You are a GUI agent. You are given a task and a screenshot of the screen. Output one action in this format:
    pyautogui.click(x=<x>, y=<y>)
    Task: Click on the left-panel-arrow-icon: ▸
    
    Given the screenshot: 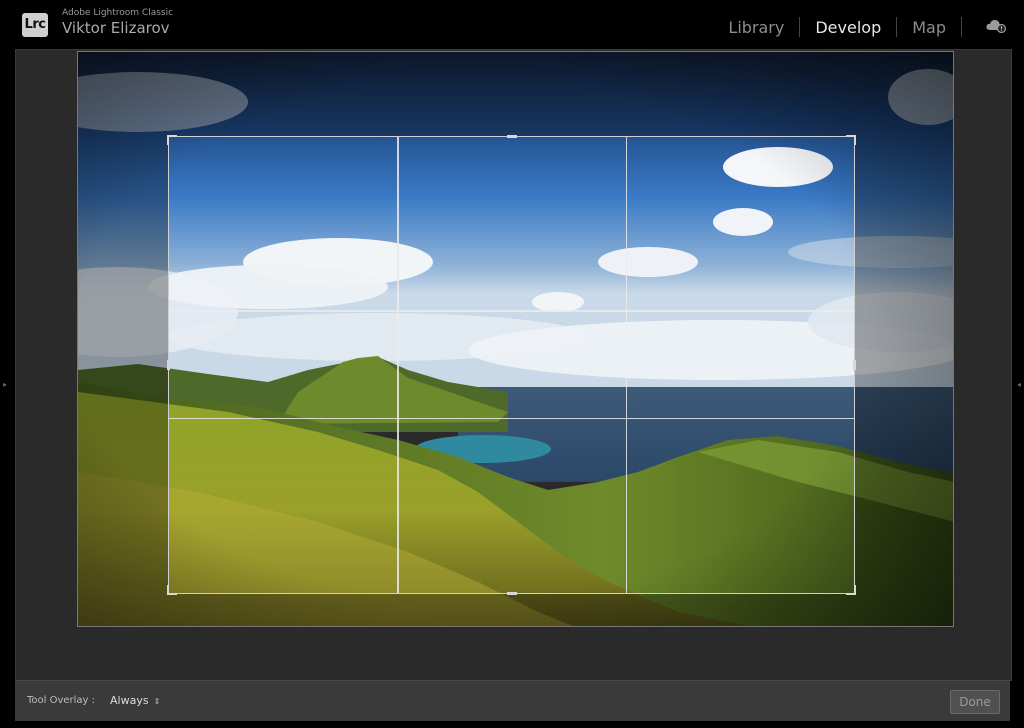 What is the action you would take?
    pyautogui.click(x=5, y=384)
    